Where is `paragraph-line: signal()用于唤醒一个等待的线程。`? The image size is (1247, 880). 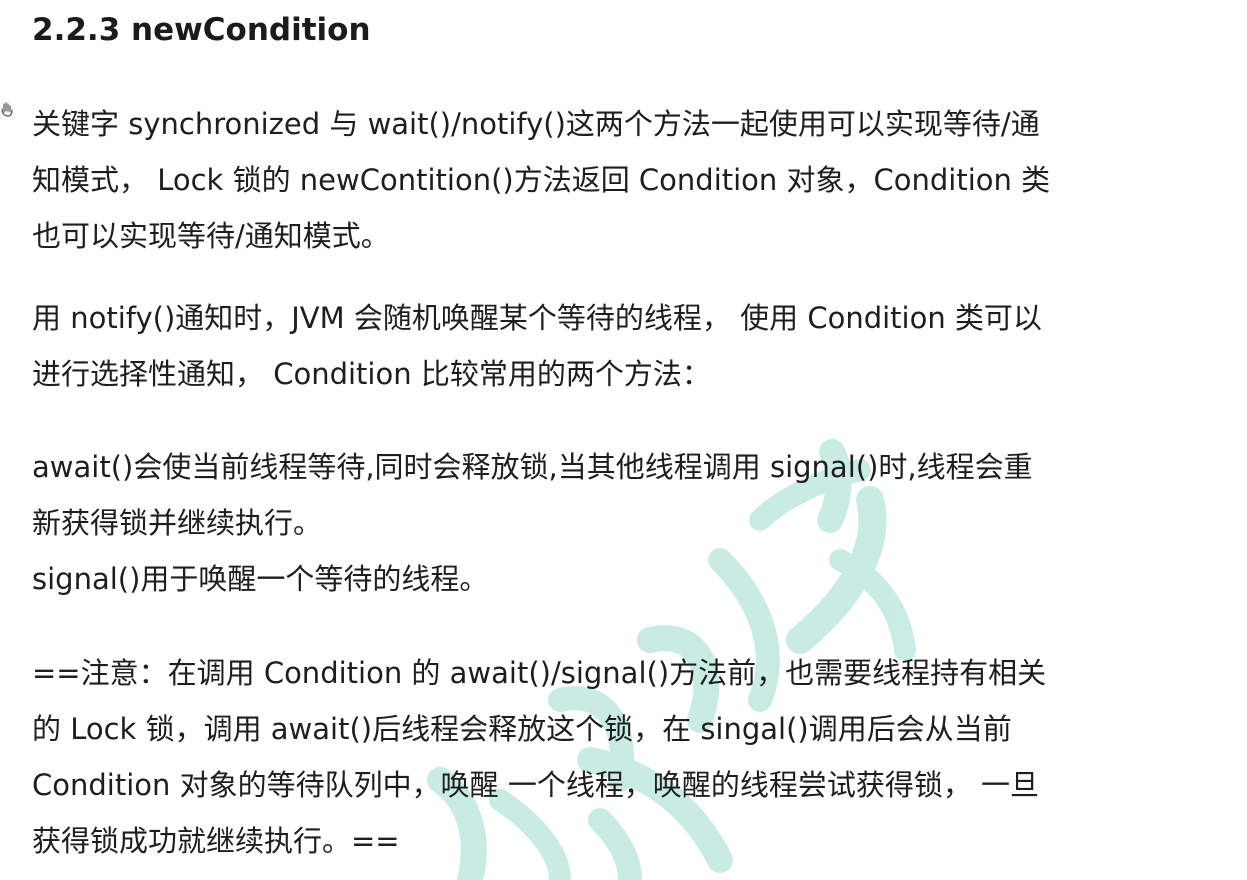
paragraph-line: signal()用于唤醒一个等待的线程。 is located at coordinates (260, 579).